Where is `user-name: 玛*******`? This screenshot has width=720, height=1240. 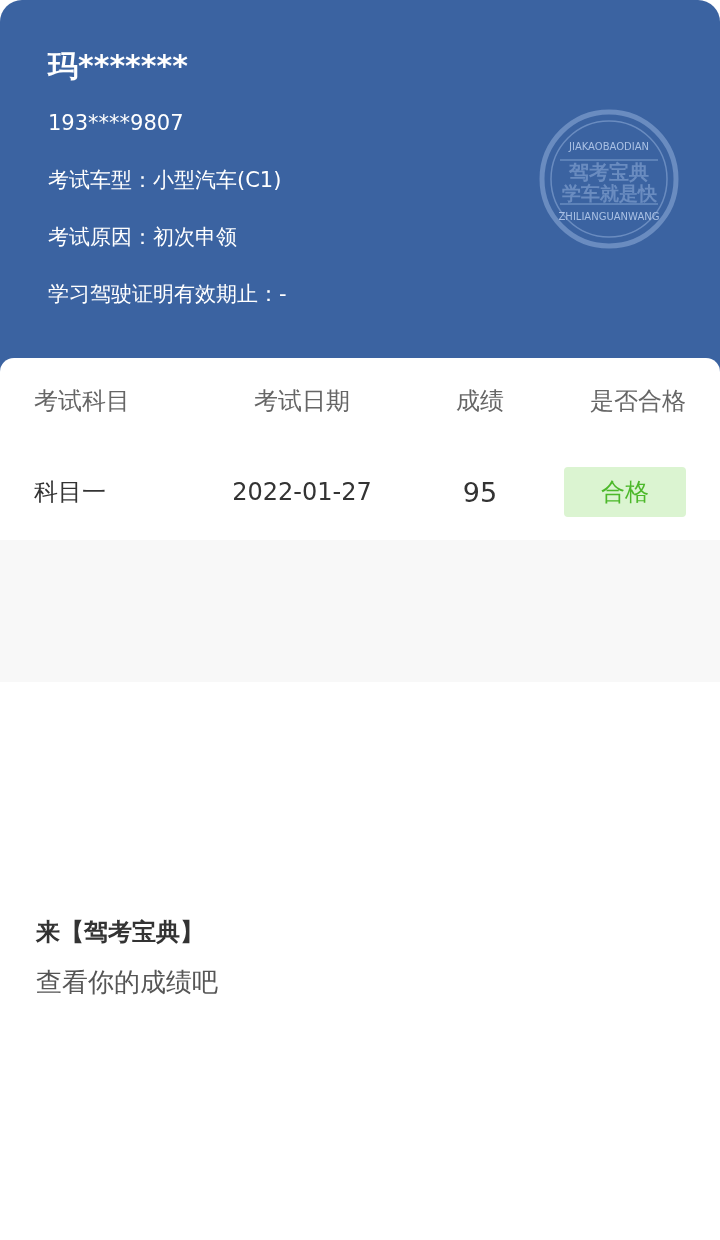 user-name: 玛******* is located at coordinates (118, 66).